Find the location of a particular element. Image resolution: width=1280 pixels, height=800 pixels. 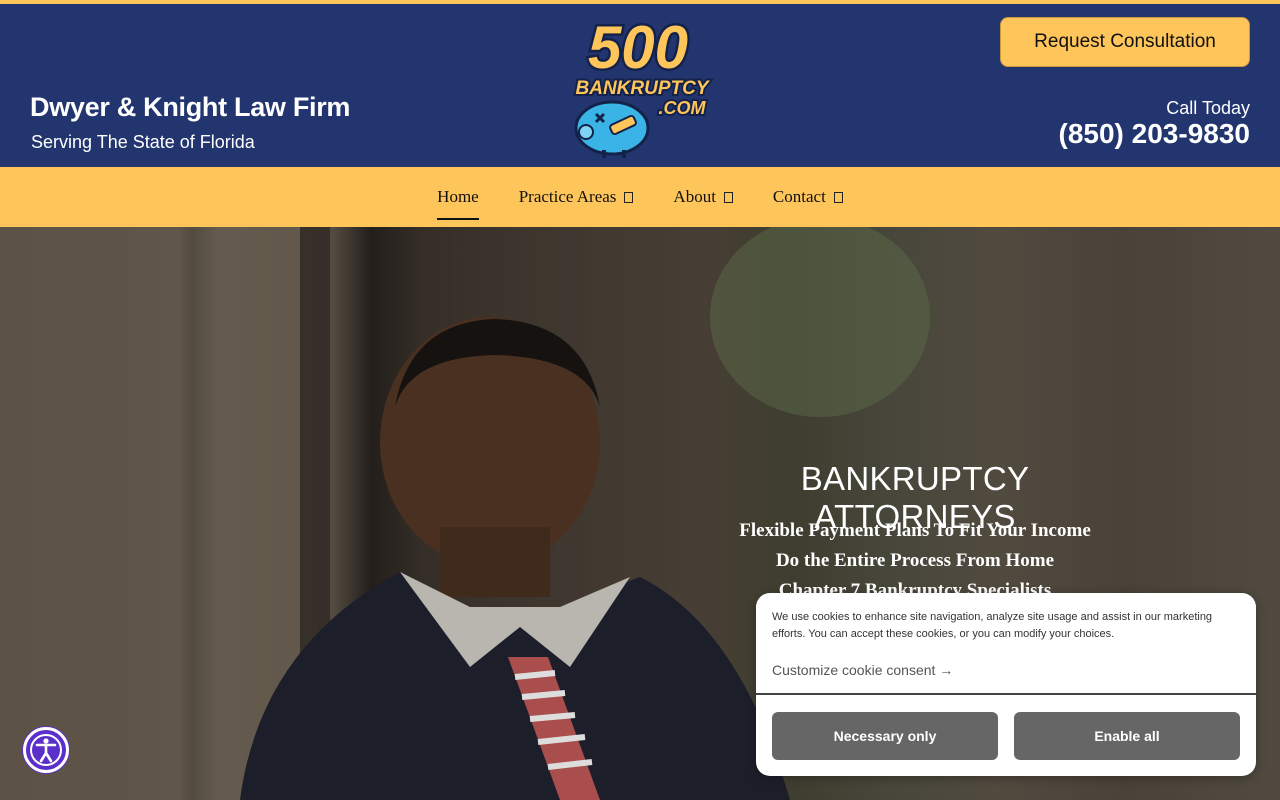

customize-cookie-link: Customize cookie consent → is located at coordinates (862, 670).